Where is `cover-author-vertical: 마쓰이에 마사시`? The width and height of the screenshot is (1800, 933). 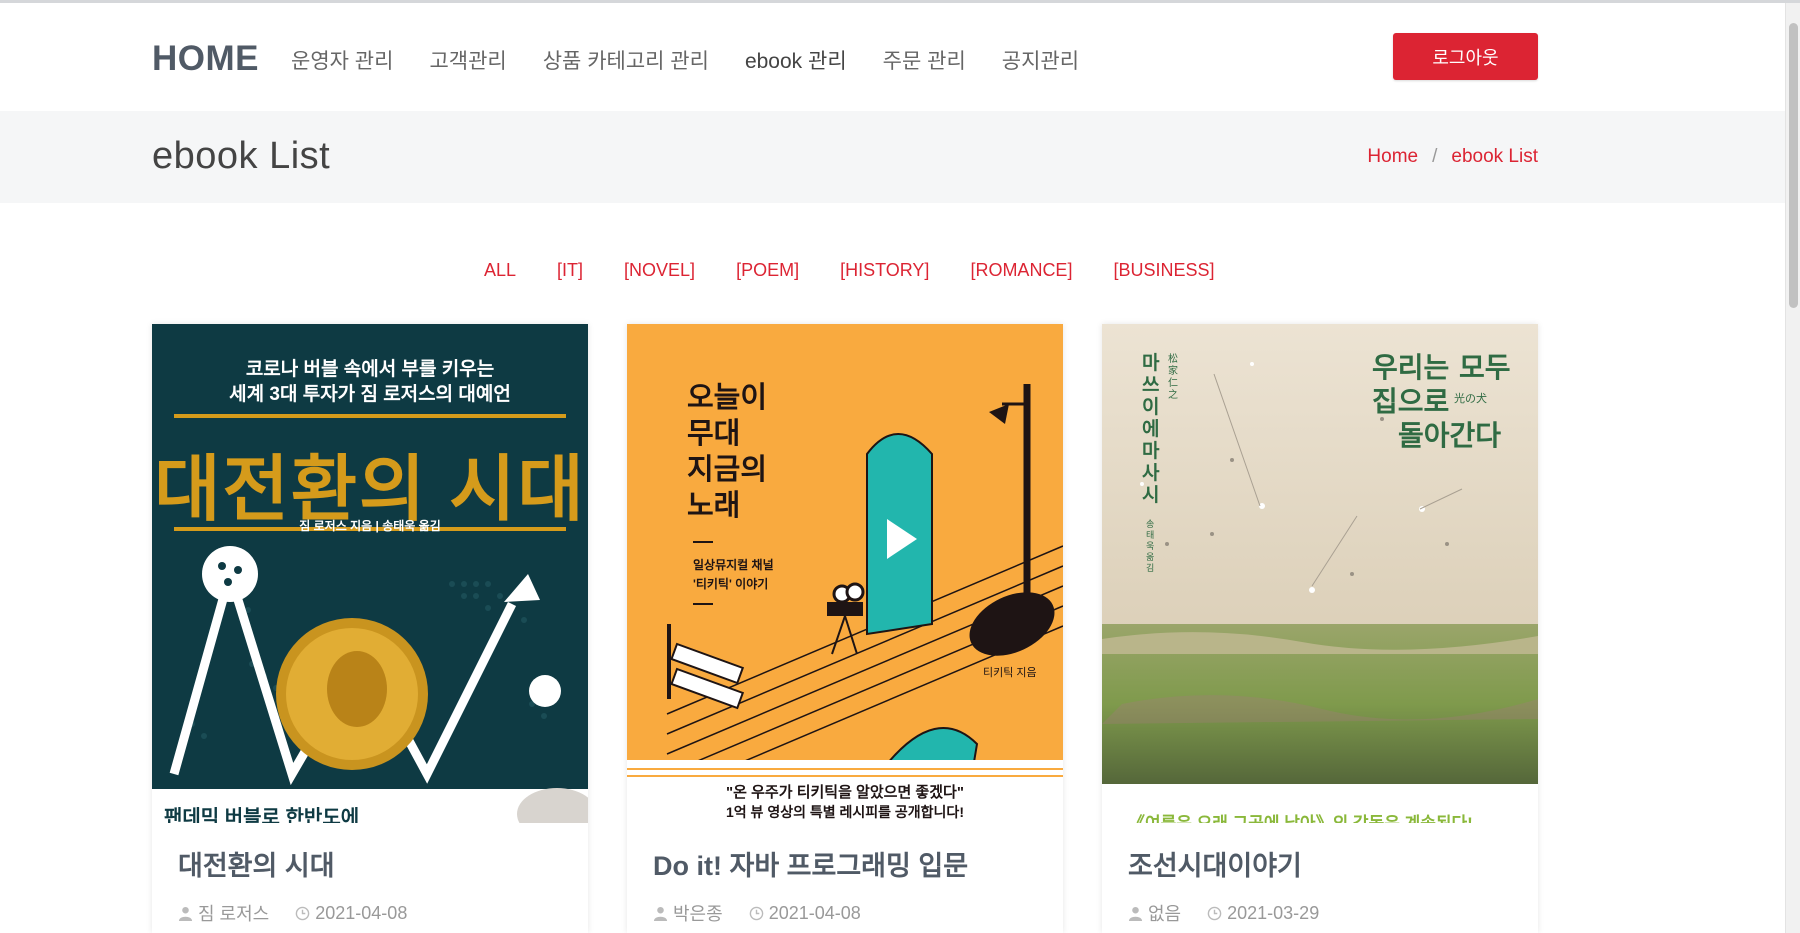
cover-author-vertical: 마쓰이에 마사시 is located at coordinates (1151, 429).